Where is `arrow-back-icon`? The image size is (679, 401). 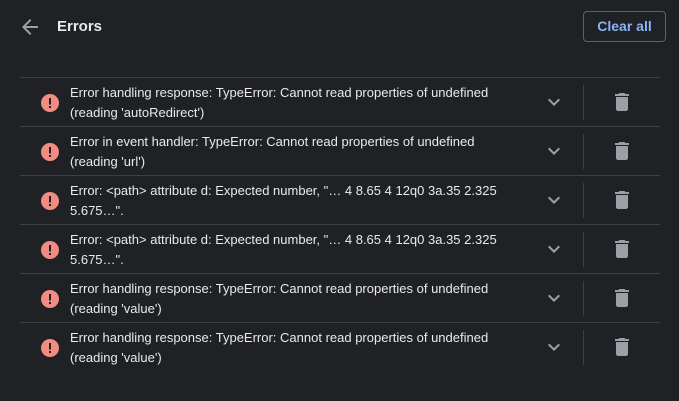
arrow-back-icon is located at coordinates (30, 27).